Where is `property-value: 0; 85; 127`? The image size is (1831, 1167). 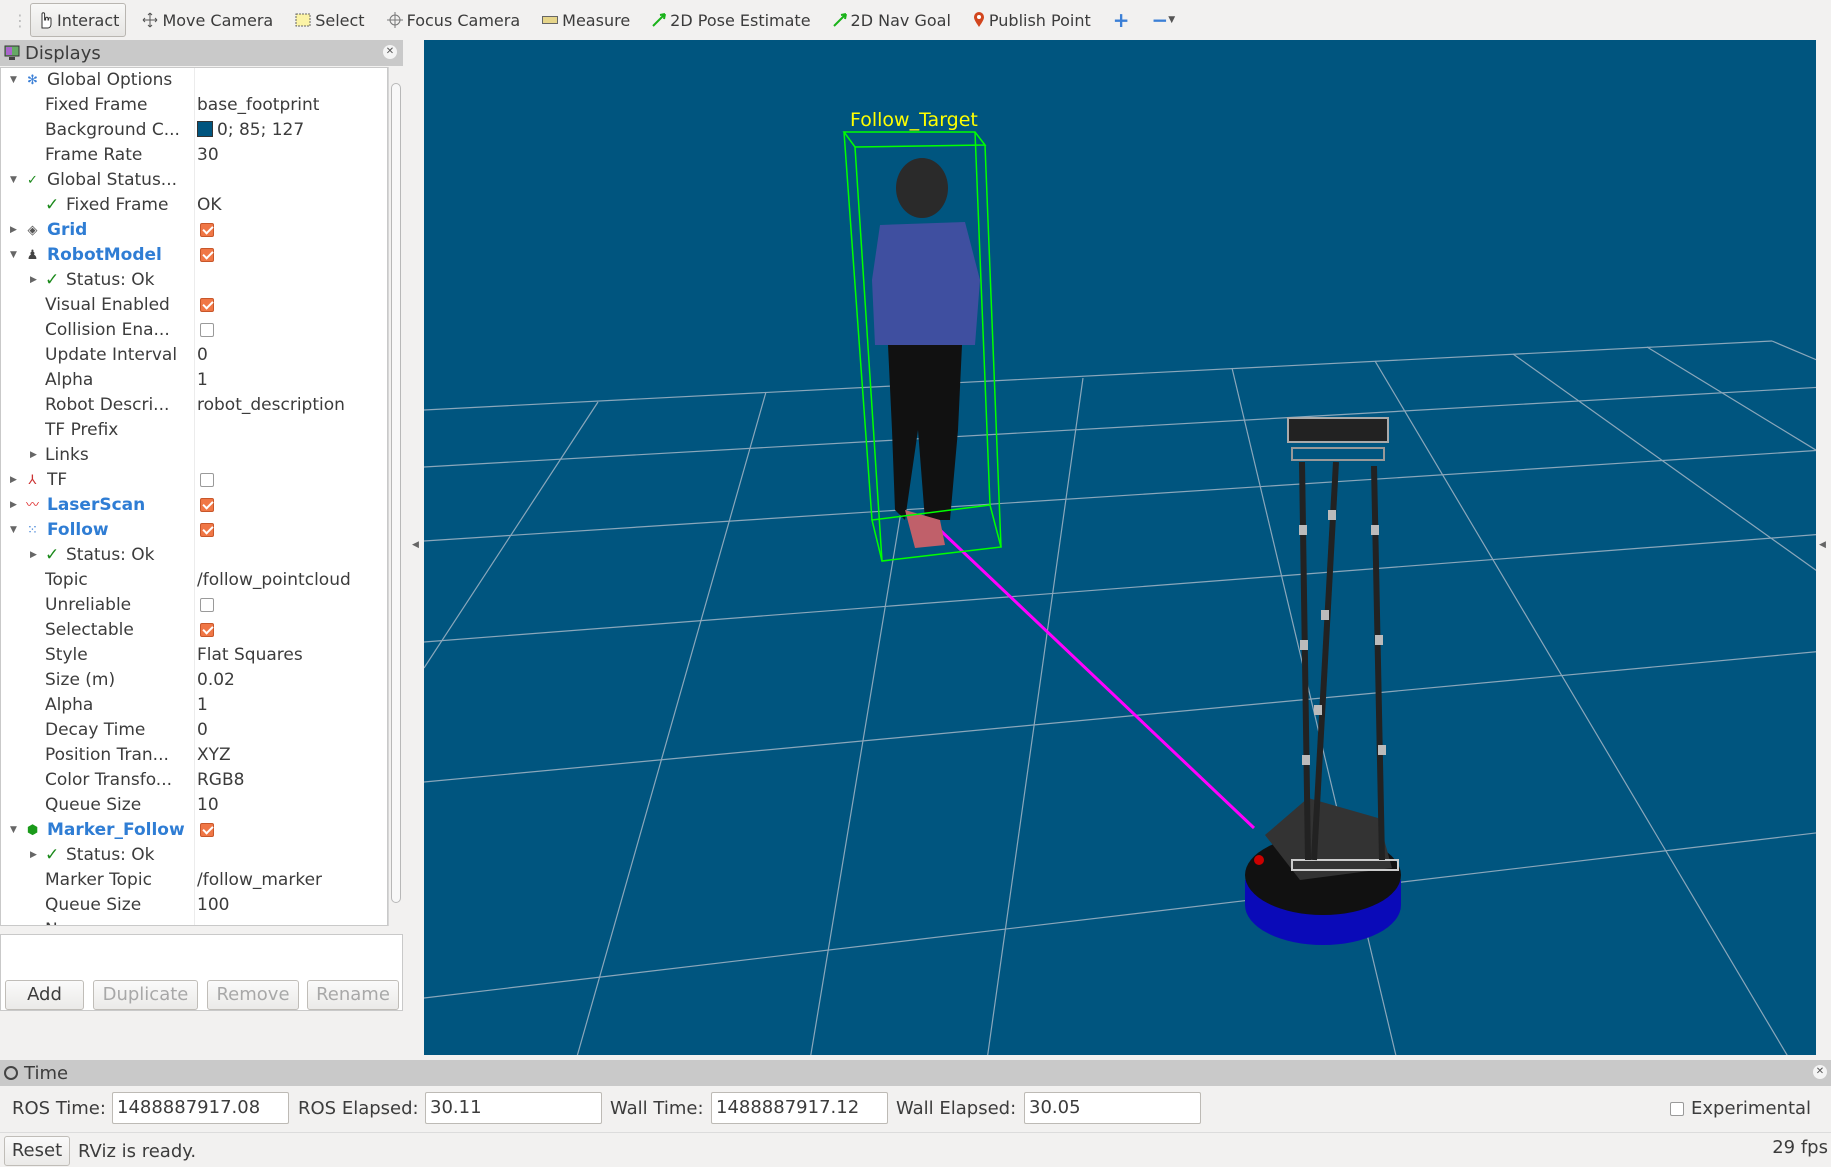 property-value: 0; 85; 127 is located at coordinates (250, 130).